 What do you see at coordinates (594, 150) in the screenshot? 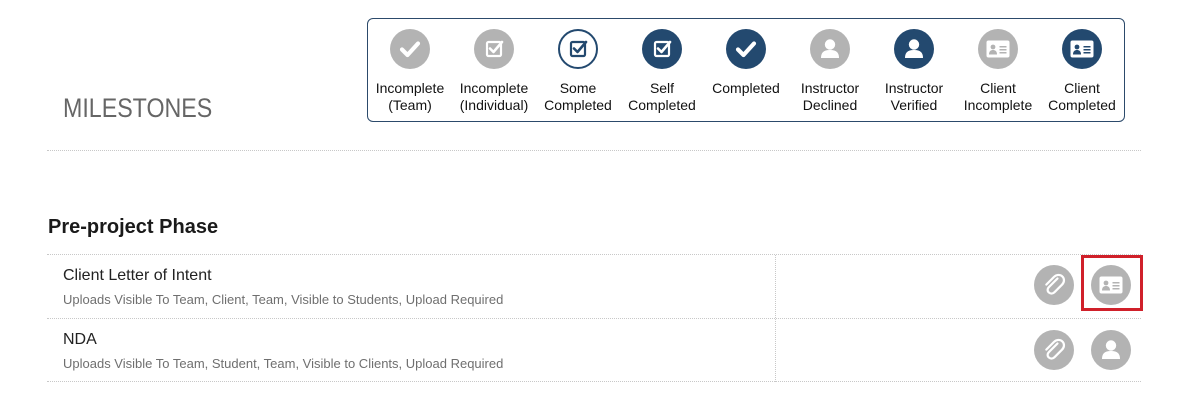
I see `header-divider` at bounding box center [594, 150].